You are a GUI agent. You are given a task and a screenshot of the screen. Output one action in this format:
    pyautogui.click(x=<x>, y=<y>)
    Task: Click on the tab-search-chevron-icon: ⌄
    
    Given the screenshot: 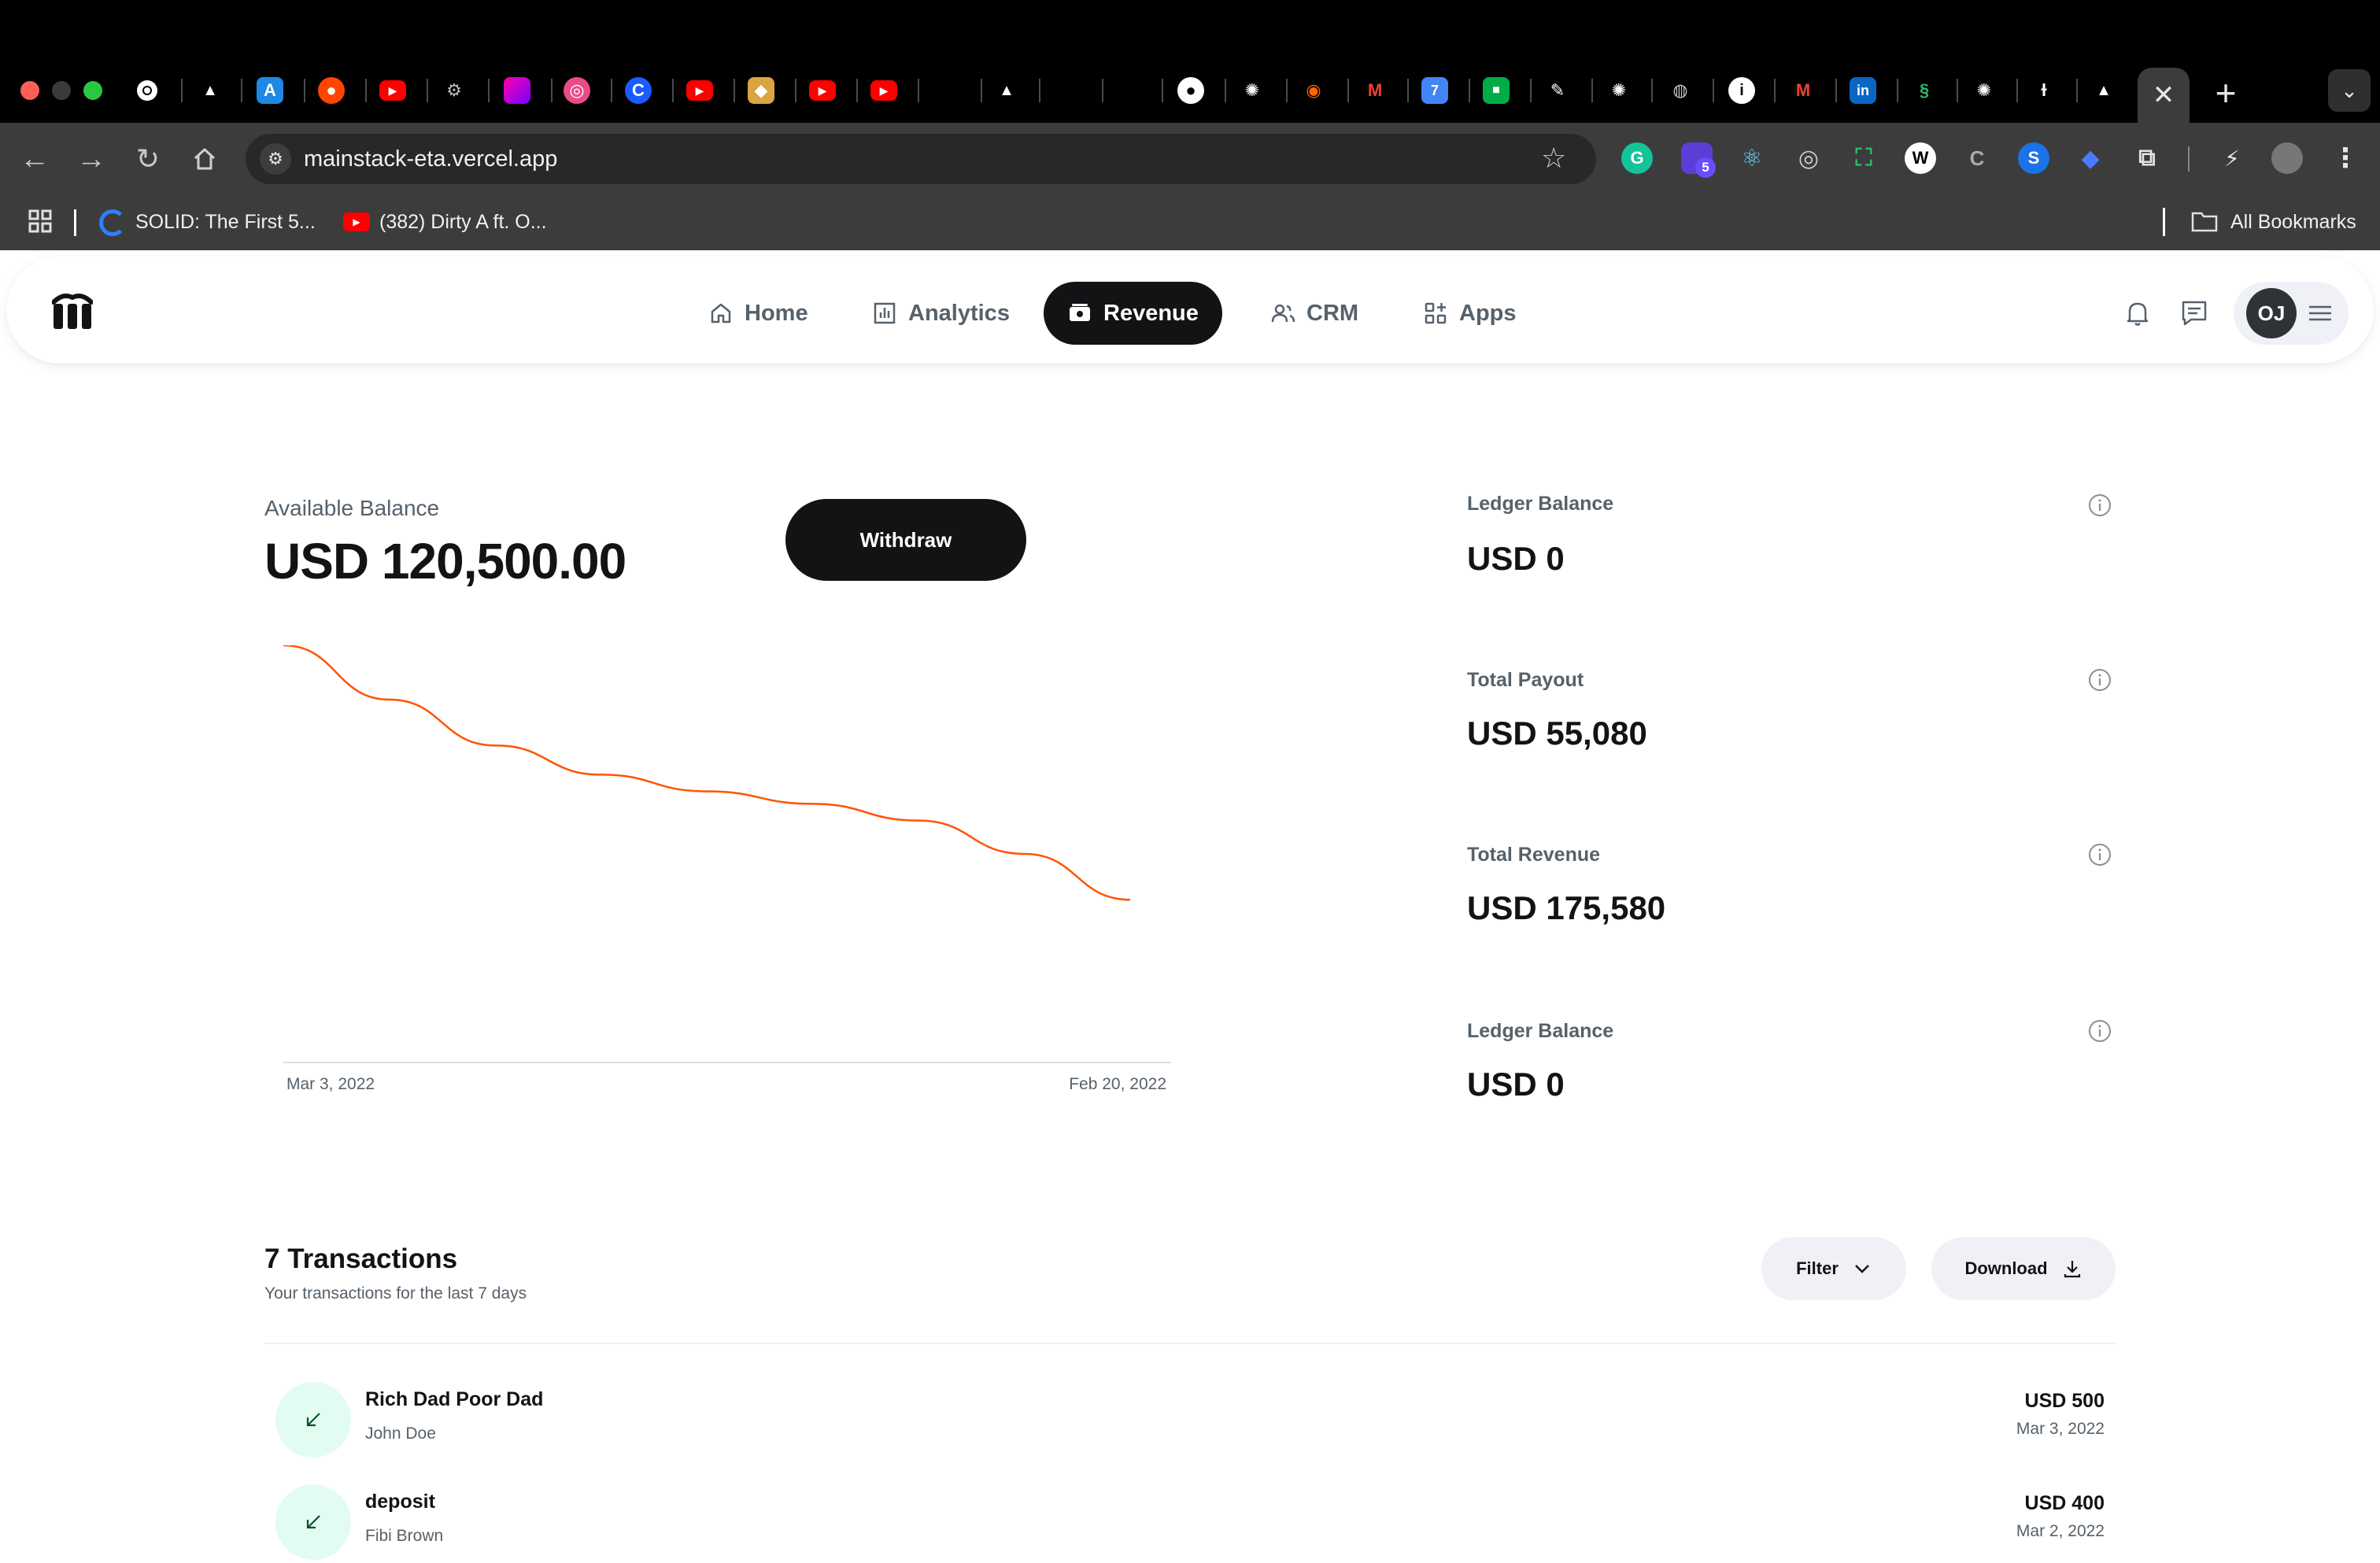 What is the action you would take?
    pyautogui.click(x=2349, y=90)
    